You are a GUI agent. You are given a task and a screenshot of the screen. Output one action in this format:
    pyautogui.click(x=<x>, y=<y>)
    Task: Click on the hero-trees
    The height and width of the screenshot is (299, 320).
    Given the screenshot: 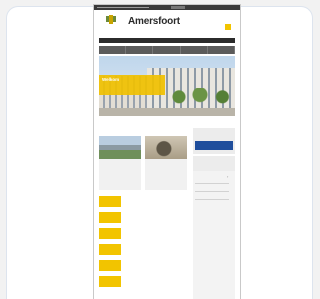 What is the action you would take?
    pyautogui.click(x=200, y=99)
    